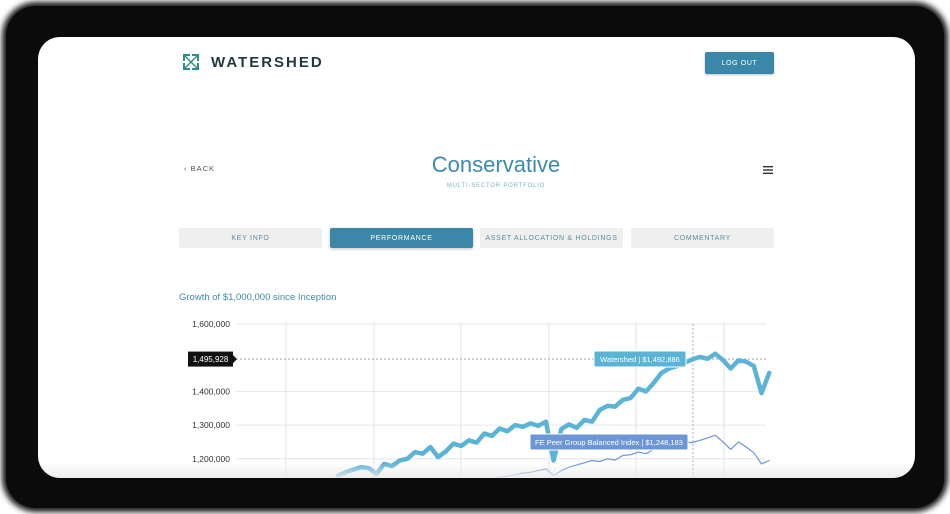 The width and height of the screenshot is (950, 514). What do you see at coordinates (553, 414) in the screenshot?
I see `series-line-watershed` at bounding box center [553, 414].